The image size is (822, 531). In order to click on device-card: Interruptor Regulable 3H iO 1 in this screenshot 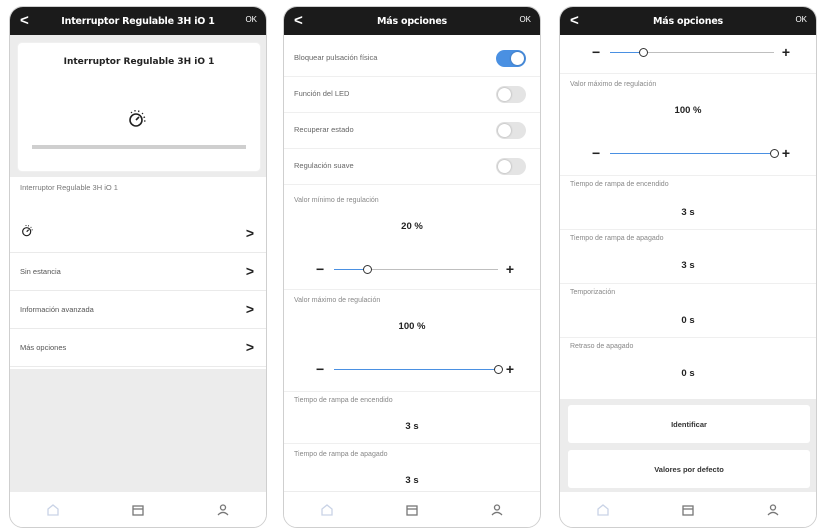, I will do `click(139, 107)`.